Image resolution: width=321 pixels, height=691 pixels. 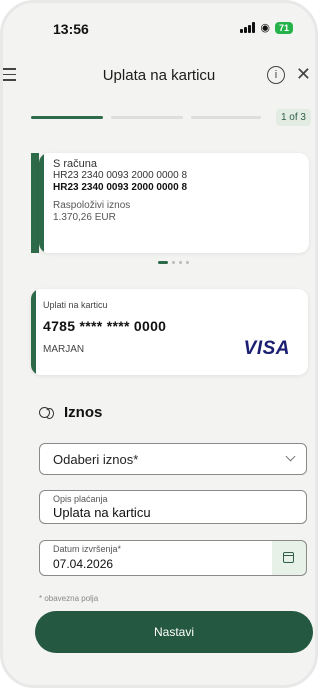 I want to click on amount-select-value: Odaberi iznos*, so click(x=96, y=459).